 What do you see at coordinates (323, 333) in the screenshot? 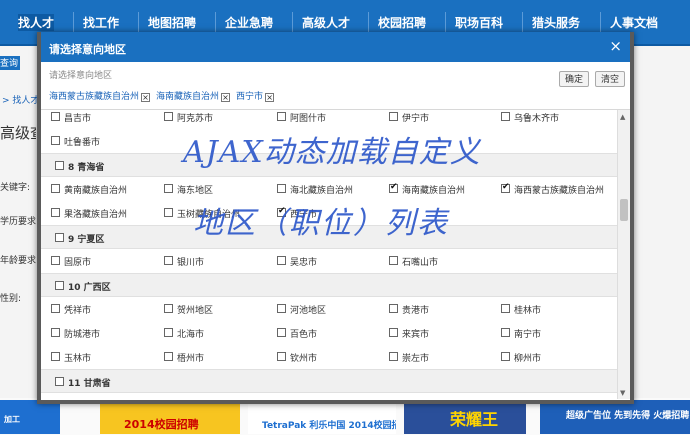
I see `city-option: 百色市` at bounding box center [323, 333].